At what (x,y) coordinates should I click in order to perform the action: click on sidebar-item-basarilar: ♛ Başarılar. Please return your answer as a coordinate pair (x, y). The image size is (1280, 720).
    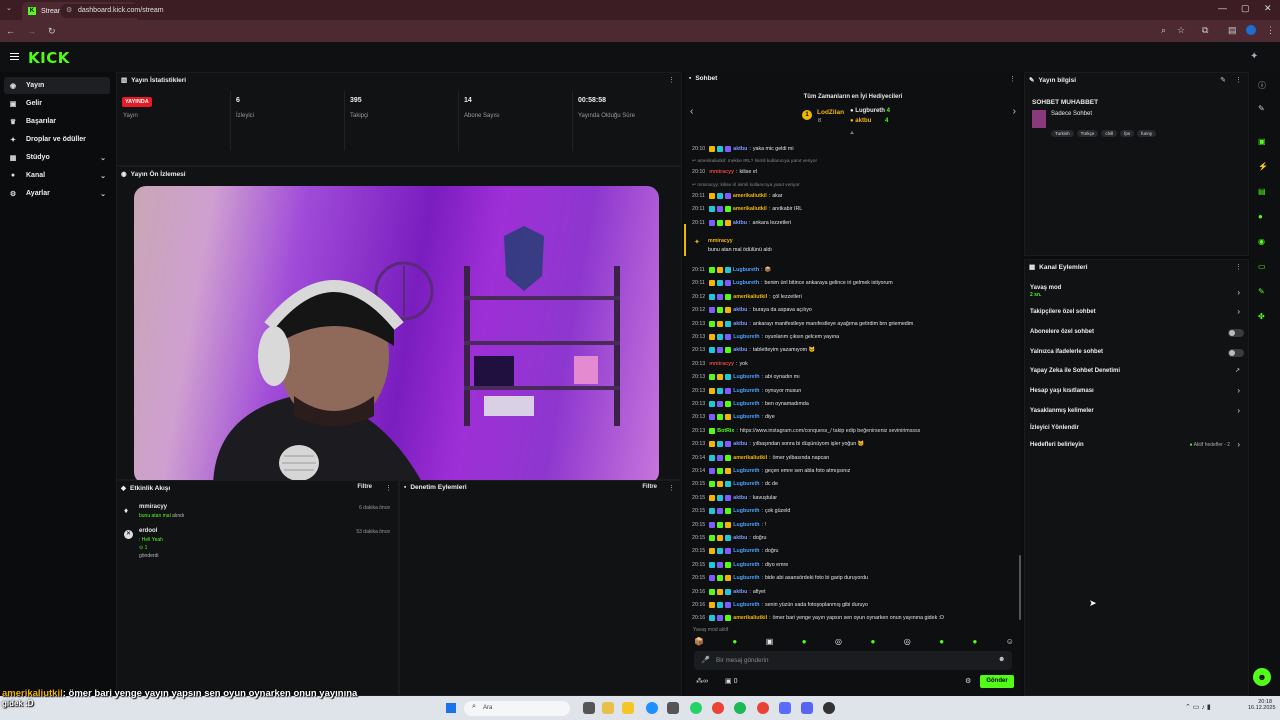
    Looking at the image, I should click on (57, 121).